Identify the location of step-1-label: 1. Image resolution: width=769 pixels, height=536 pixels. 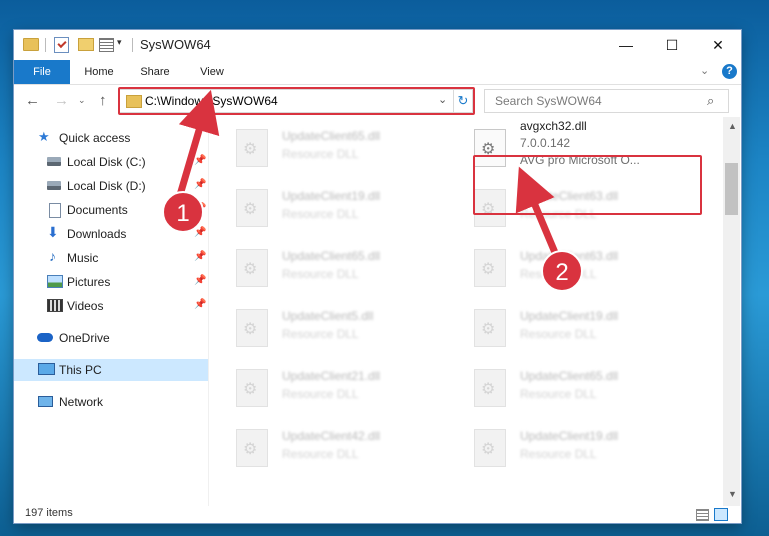
(182, 213).